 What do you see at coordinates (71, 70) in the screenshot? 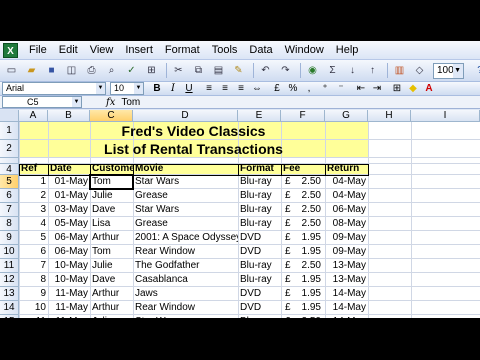
I see `permission-icon: ◫` at bounding box center [71, 70].